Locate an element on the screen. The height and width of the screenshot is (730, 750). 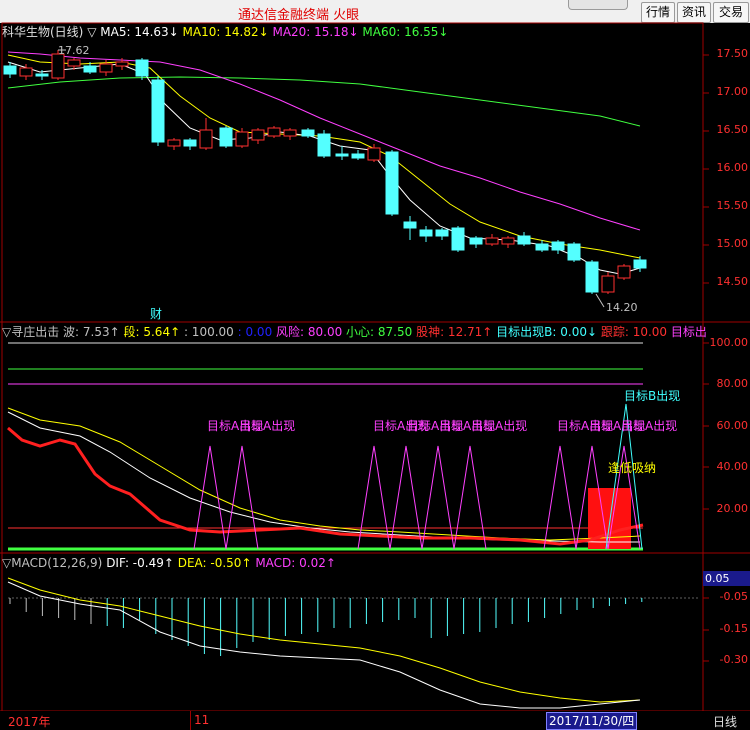
ma20-indicator: MA20: 15.18↓ is located at coordinates (317, 32).